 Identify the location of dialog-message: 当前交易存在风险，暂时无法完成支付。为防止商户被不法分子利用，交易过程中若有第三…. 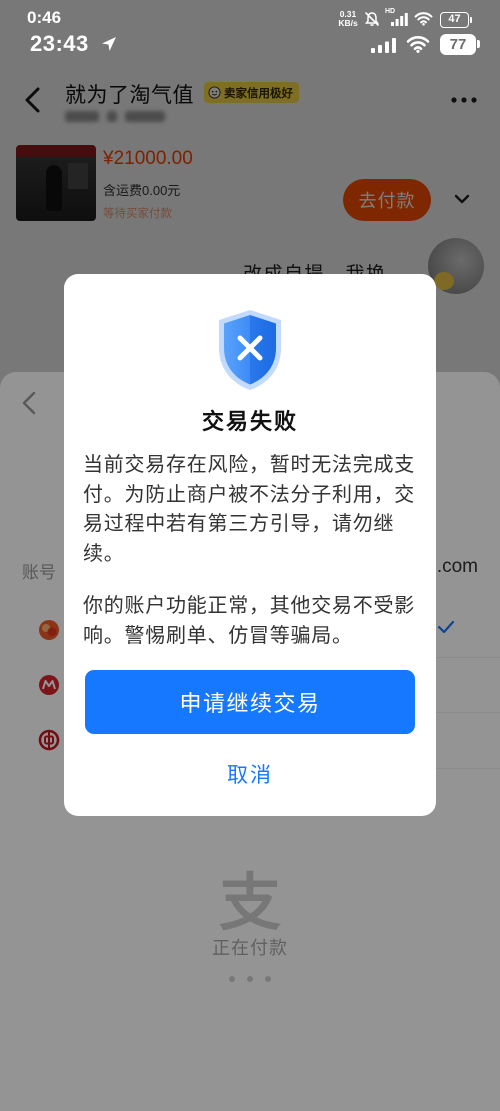
(249, 509).